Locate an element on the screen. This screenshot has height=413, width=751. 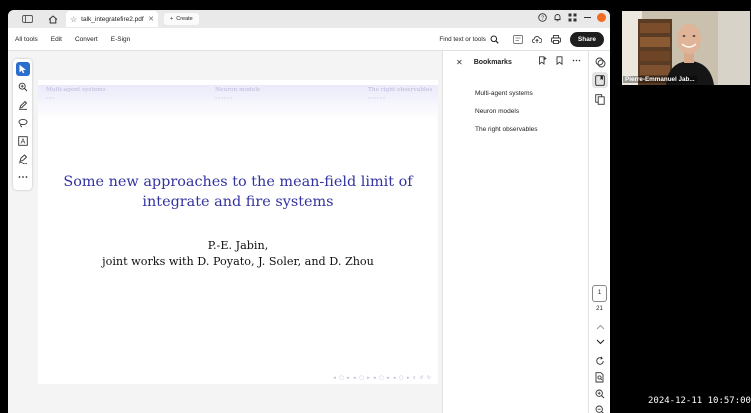
chevron-up-icon is located at coordinates (600, 327).